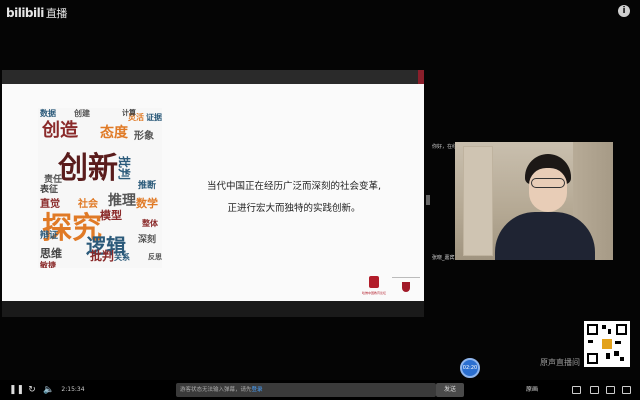 The image size is (640, 400). I want to click on qr-code, so click(607, 344).